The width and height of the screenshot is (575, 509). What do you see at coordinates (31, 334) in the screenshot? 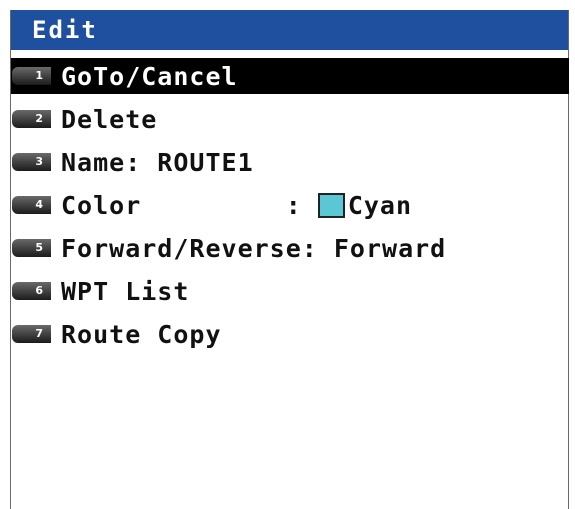
I see `number-key-7-icon: 7` at bounding box center [31, 334].